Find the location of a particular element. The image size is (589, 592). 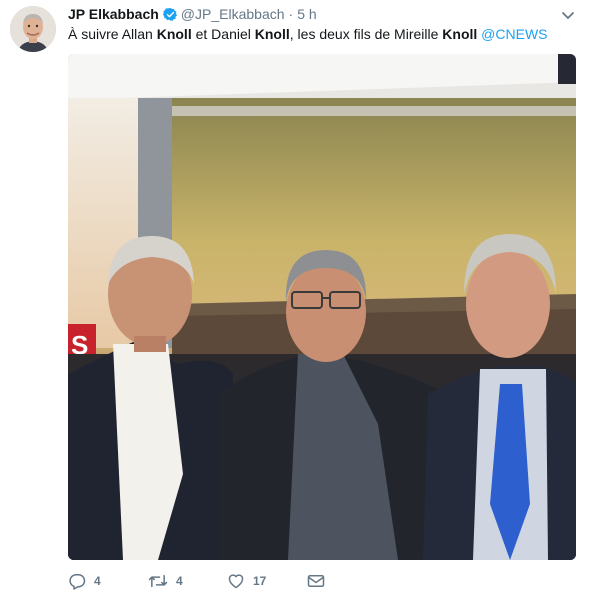

reply-button: 4 is located at coordinates (108, 581).